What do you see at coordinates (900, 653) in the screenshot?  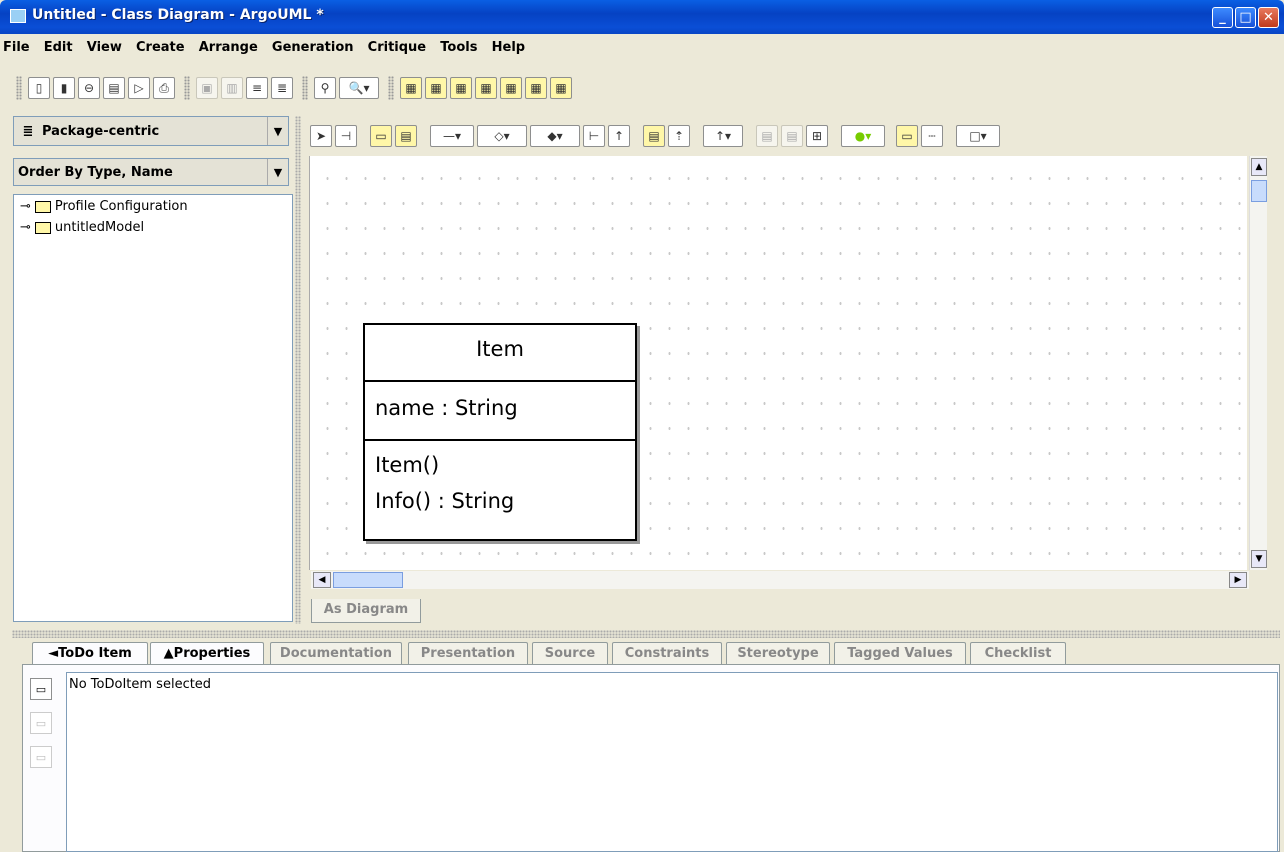 I see `tab-tagged-values: Tagged Values` at bounding box center [900, 653].